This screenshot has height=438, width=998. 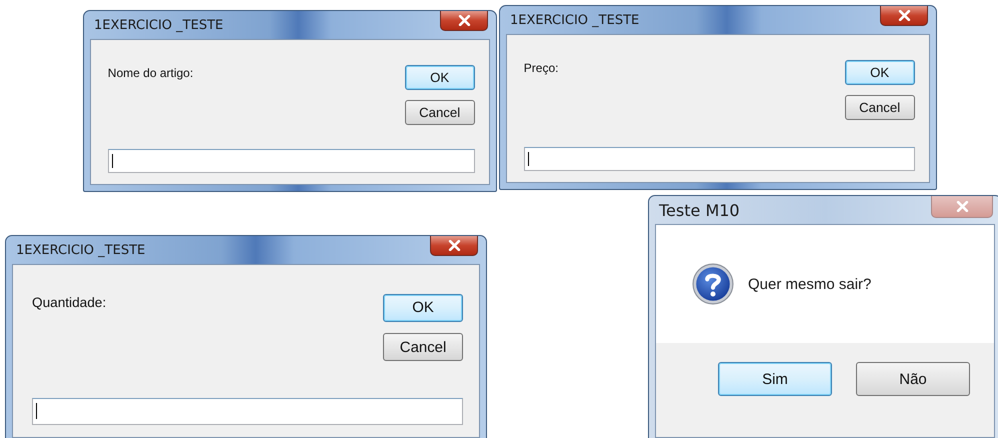 What do you see at coordinates (810, 284) in the screenshot?
I see `message-text: Quer mesmo sair?` at bounding box center [810, 284].